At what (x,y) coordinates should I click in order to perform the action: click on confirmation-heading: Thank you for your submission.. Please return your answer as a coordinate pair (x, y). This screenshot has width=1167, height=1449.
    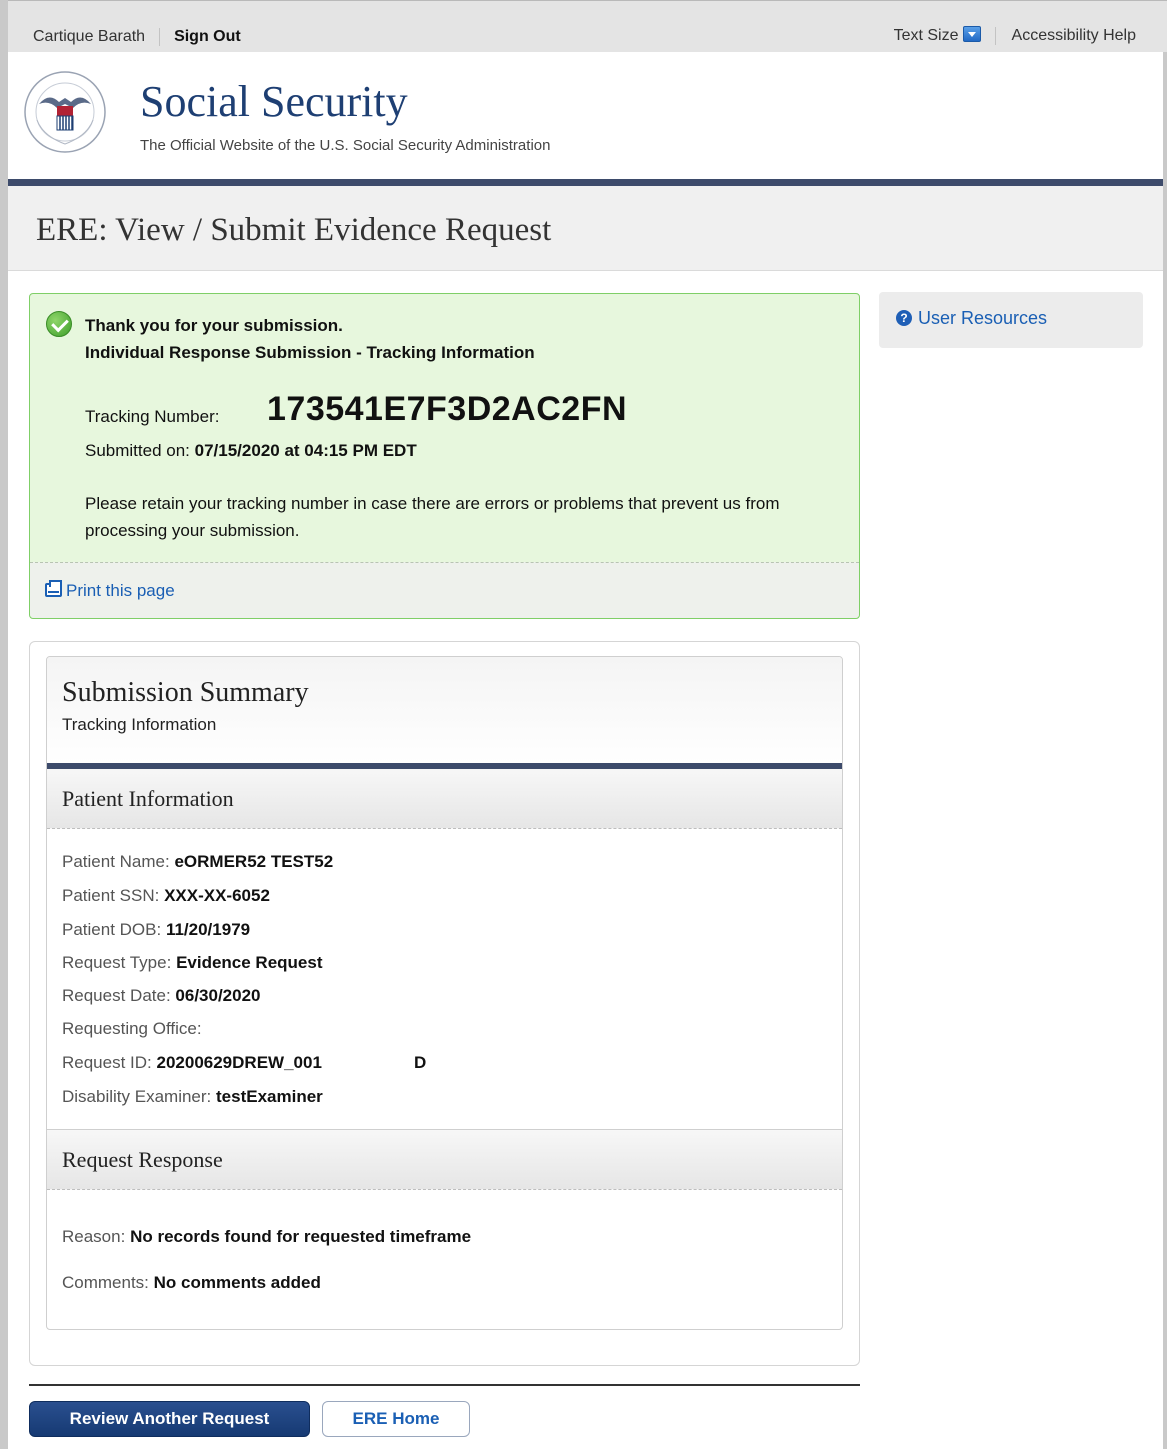
    Looking at the image, I should click on (214, 325).